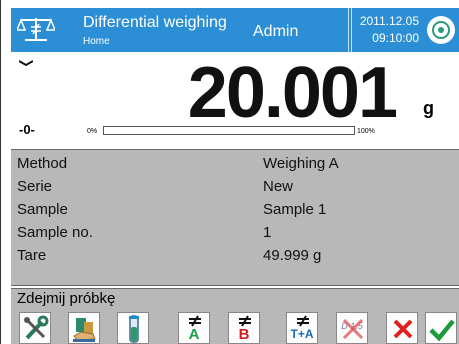 The width and height of the screenshot is (459, 344). Describe the element at coordinates (366, 131) in the screenshot. I see `bargraph-end-label: 100%` at that location.